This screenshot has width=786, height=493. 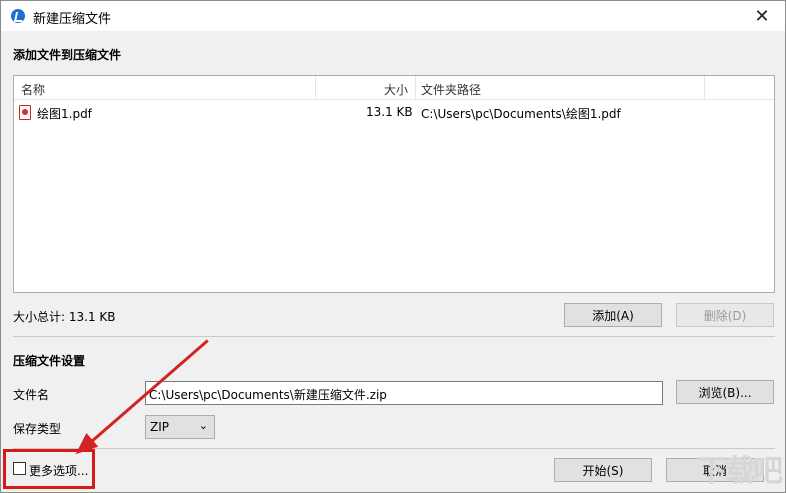 I want to click on filename-label: 文件名, so click(x=31, y=395).